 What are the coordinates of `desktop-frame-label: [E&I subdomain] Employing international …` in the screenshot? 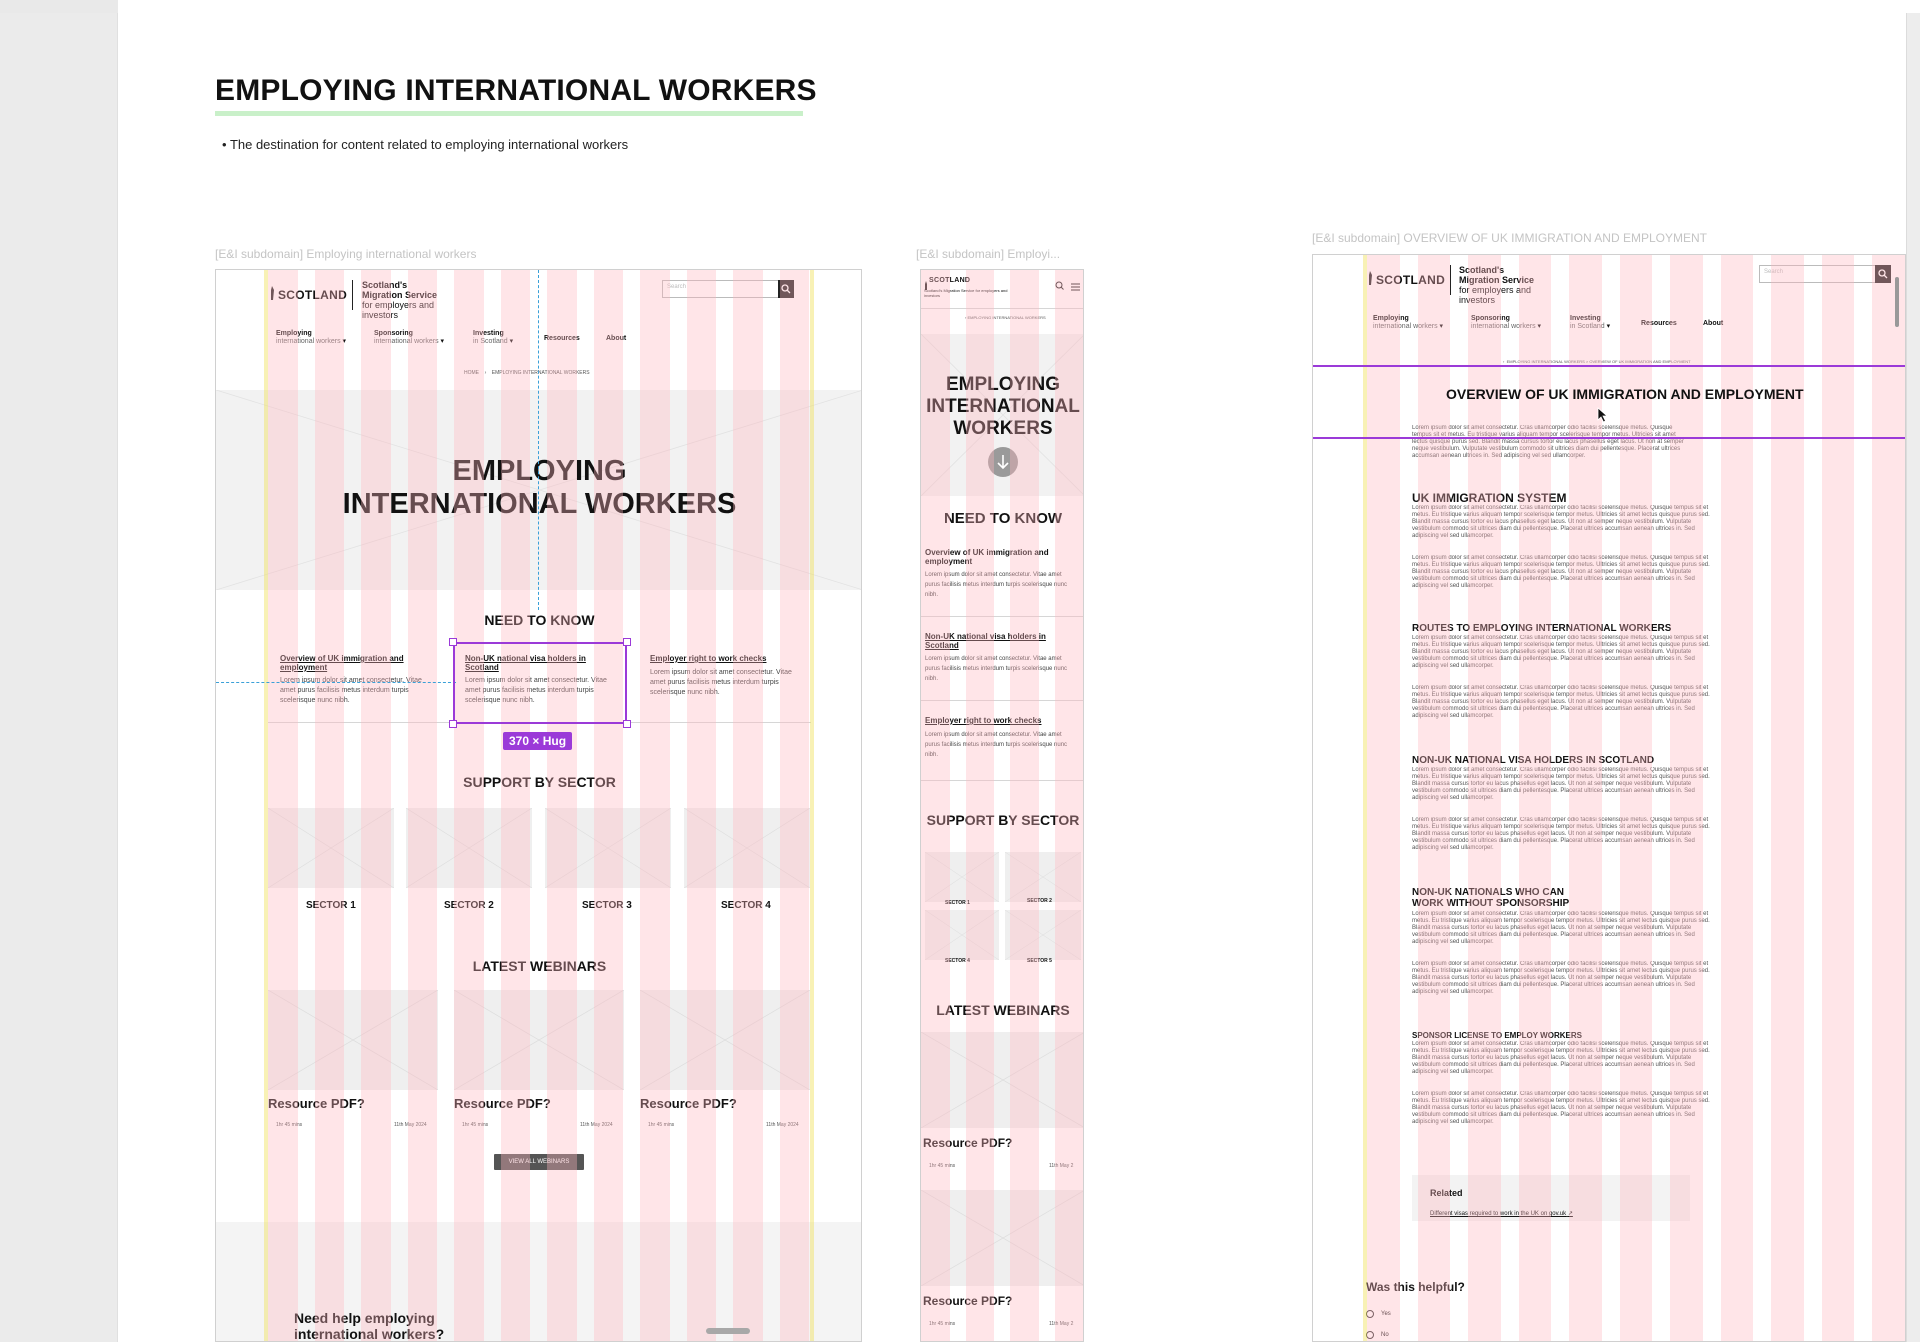 It's located at (345, 254).